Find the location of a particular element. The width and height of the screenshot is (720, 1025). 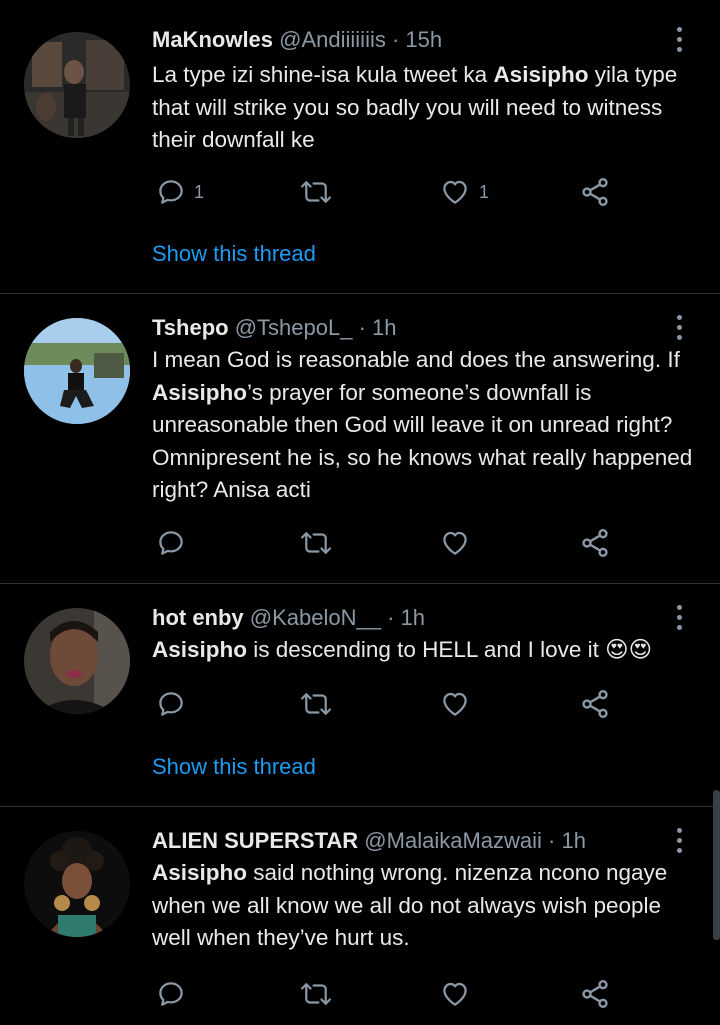

tweet-header: MaKnowles @Andiiiiiiis · 15h is located at coordinates (297, 40).